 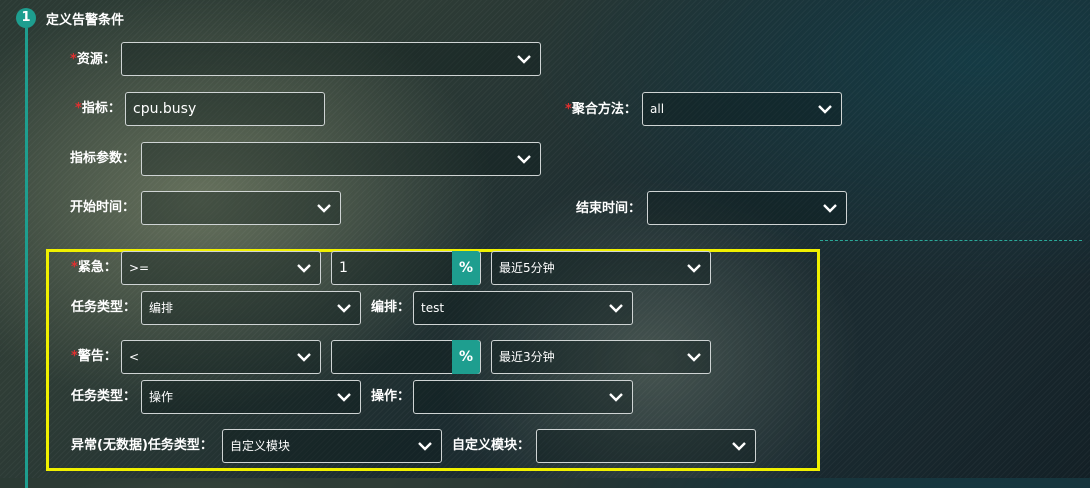 What do you see at coordinates (646, 446) in the screenshot?
I see `custom-module-select` at bounding box center [646, 446].